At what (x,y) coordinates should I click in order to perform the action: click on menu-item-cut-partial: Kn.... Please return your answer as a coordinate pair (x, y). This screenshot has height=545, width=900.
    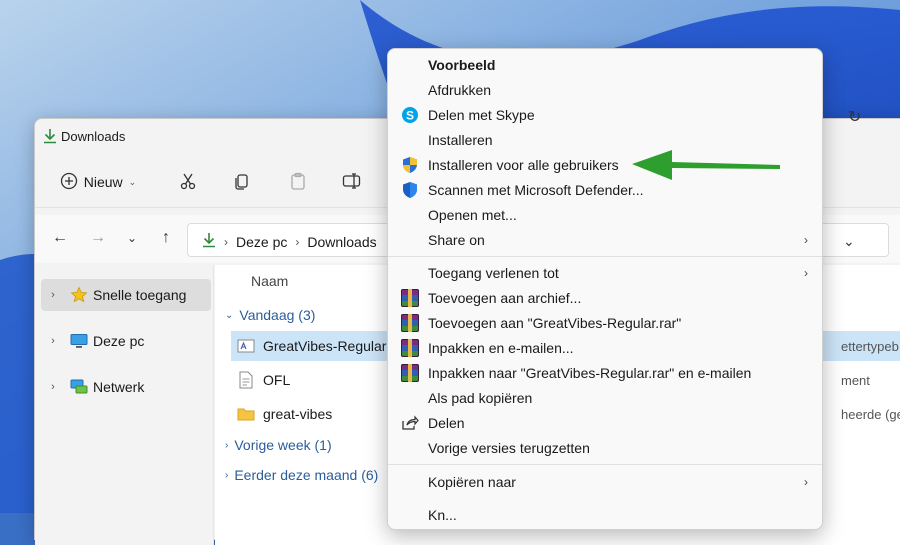
    Looking at the image, I should click on (605, 515).